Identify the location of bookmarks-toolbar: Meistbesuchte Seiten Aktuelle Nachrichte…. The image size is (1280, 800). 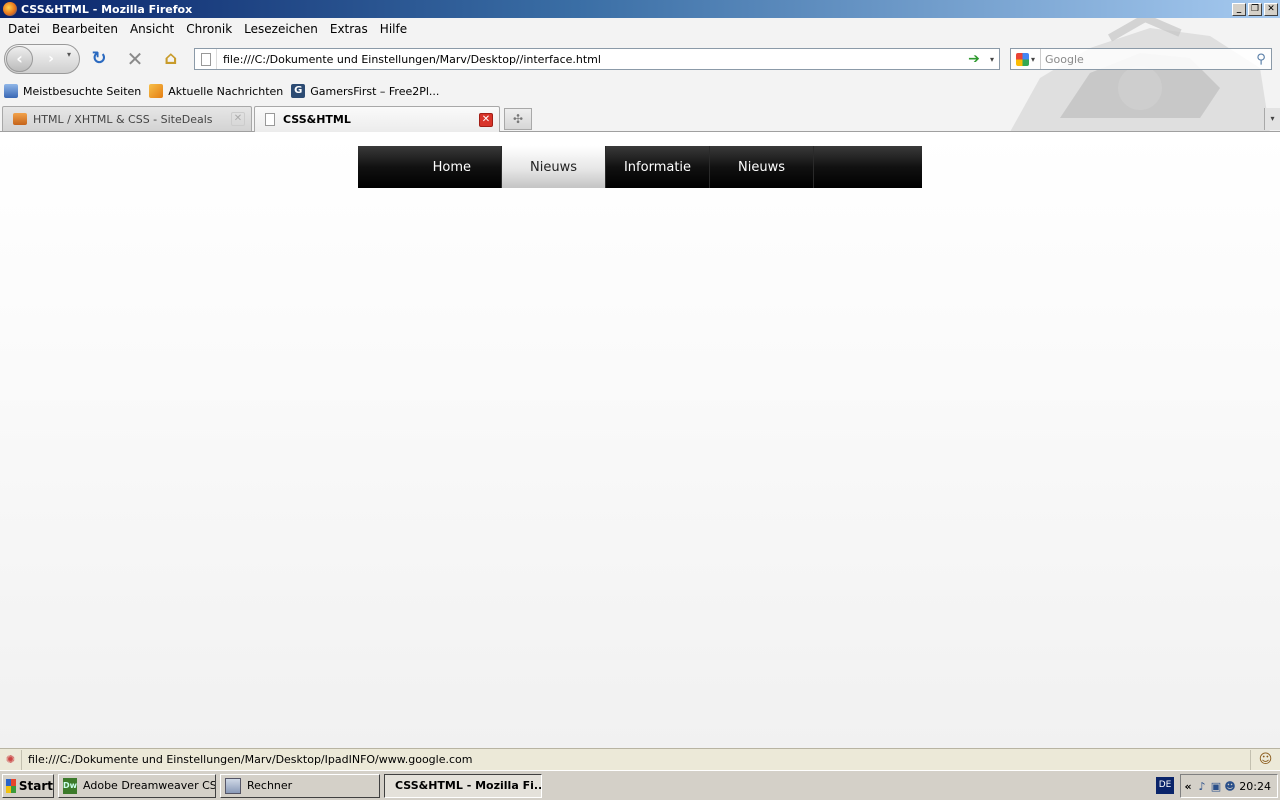
(219, 91).